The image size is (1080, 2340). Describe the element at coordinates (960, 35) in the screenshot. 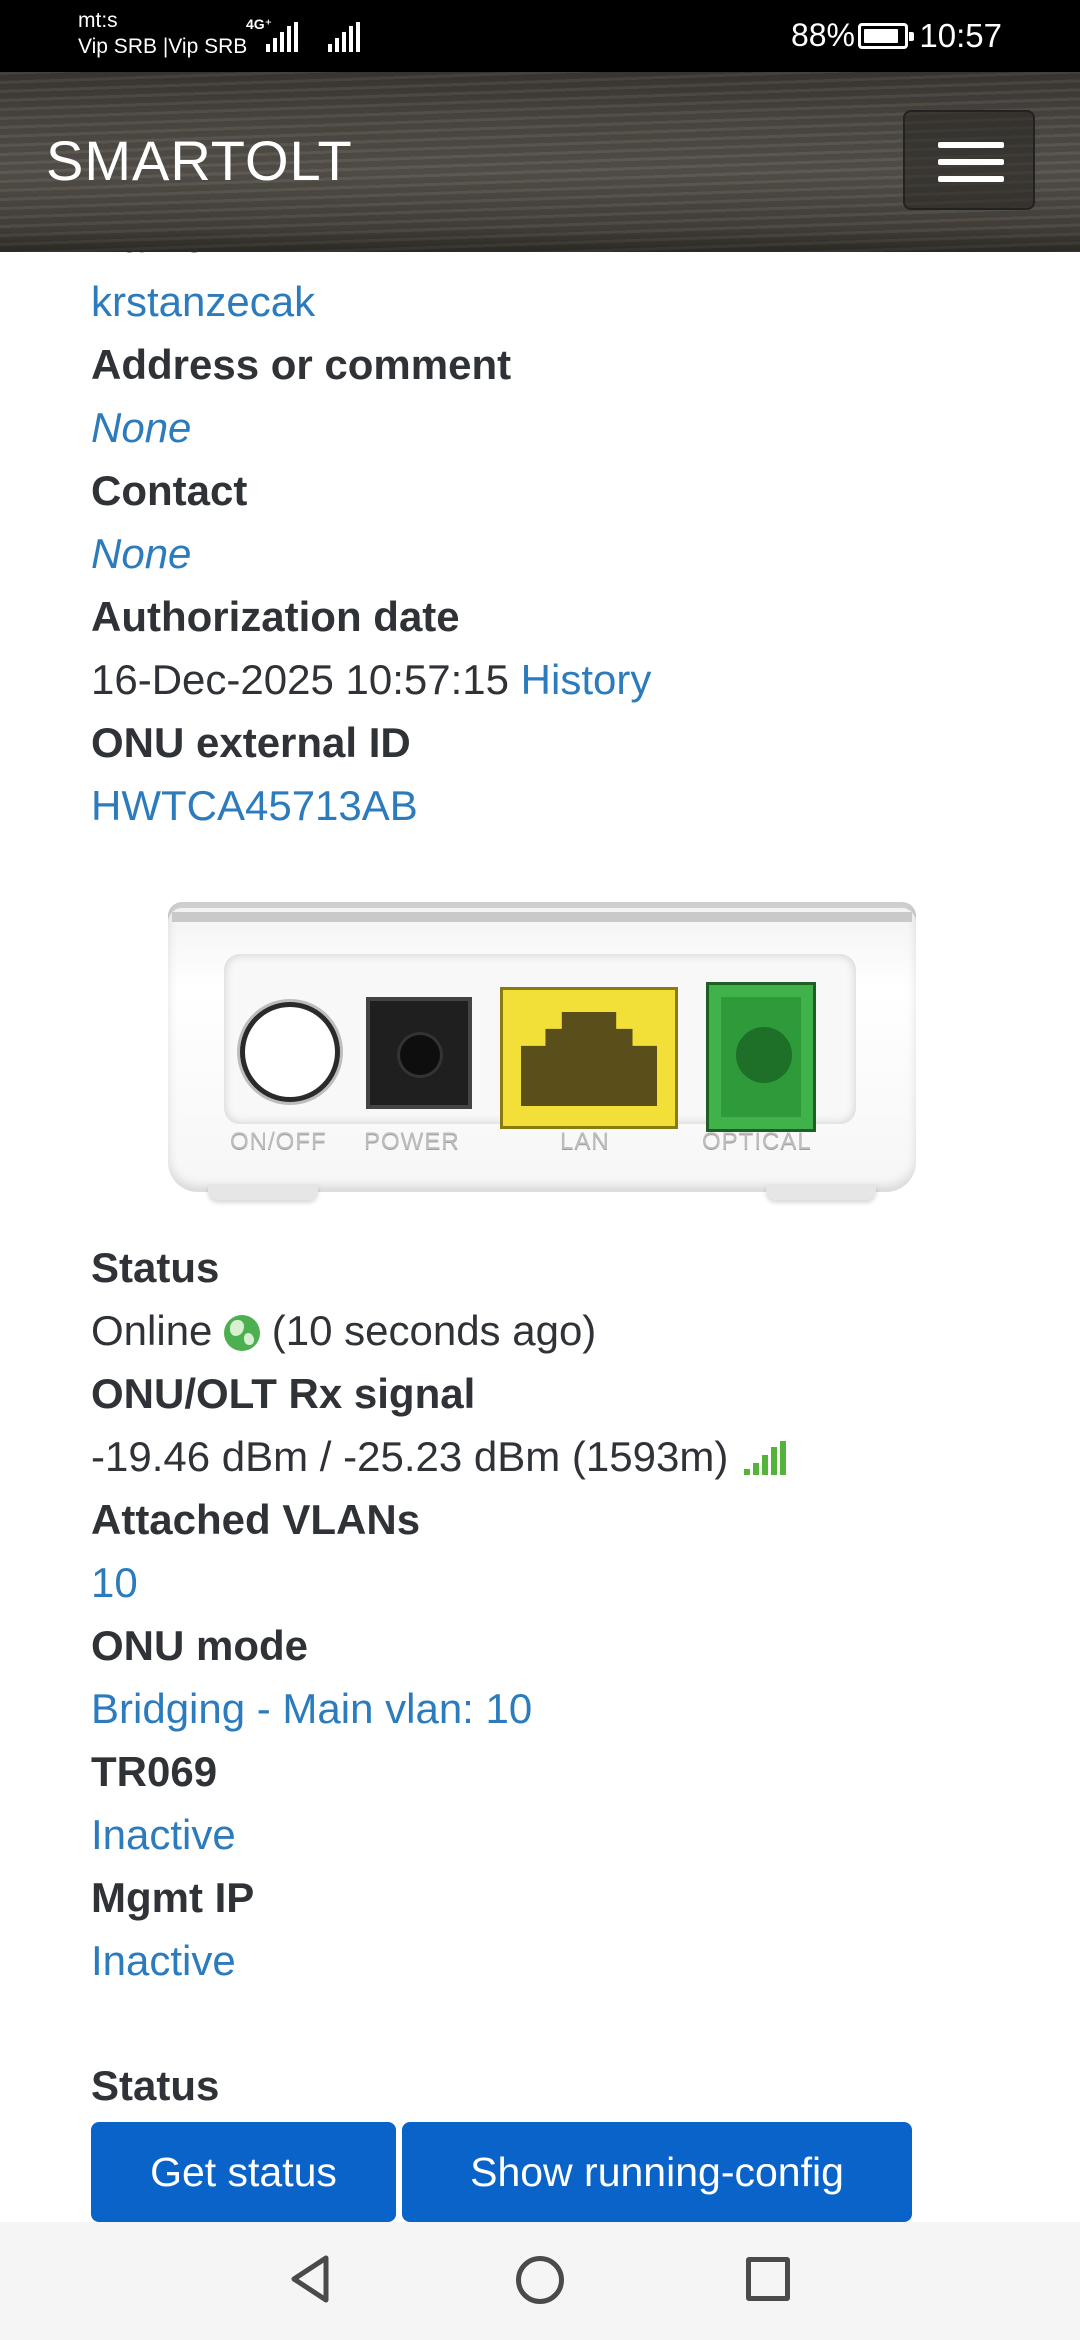

I see `clock: 10:57` at that location.